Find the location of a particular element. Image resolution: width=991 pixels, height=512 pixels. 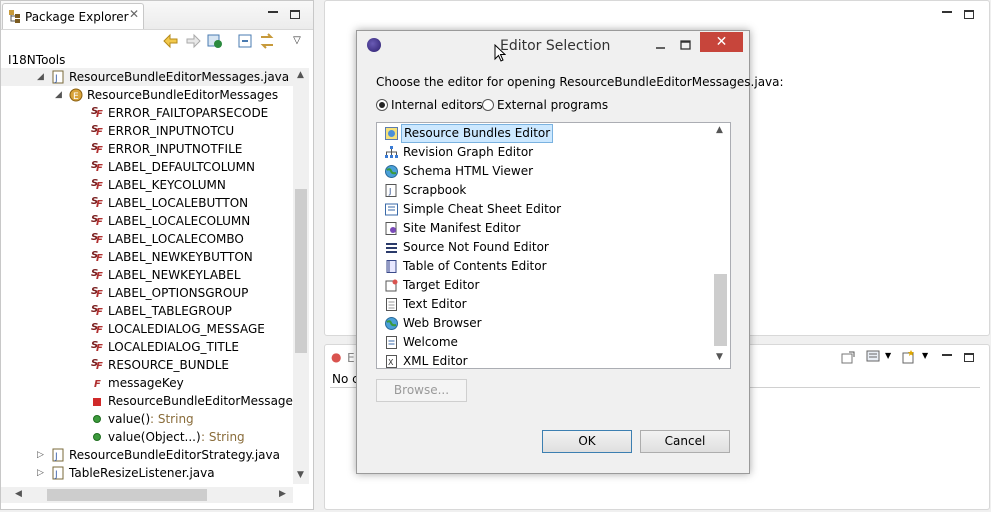

tree-item-label: LABEL_DEFAULTCOLUMN is located at coordinates (181, 167).